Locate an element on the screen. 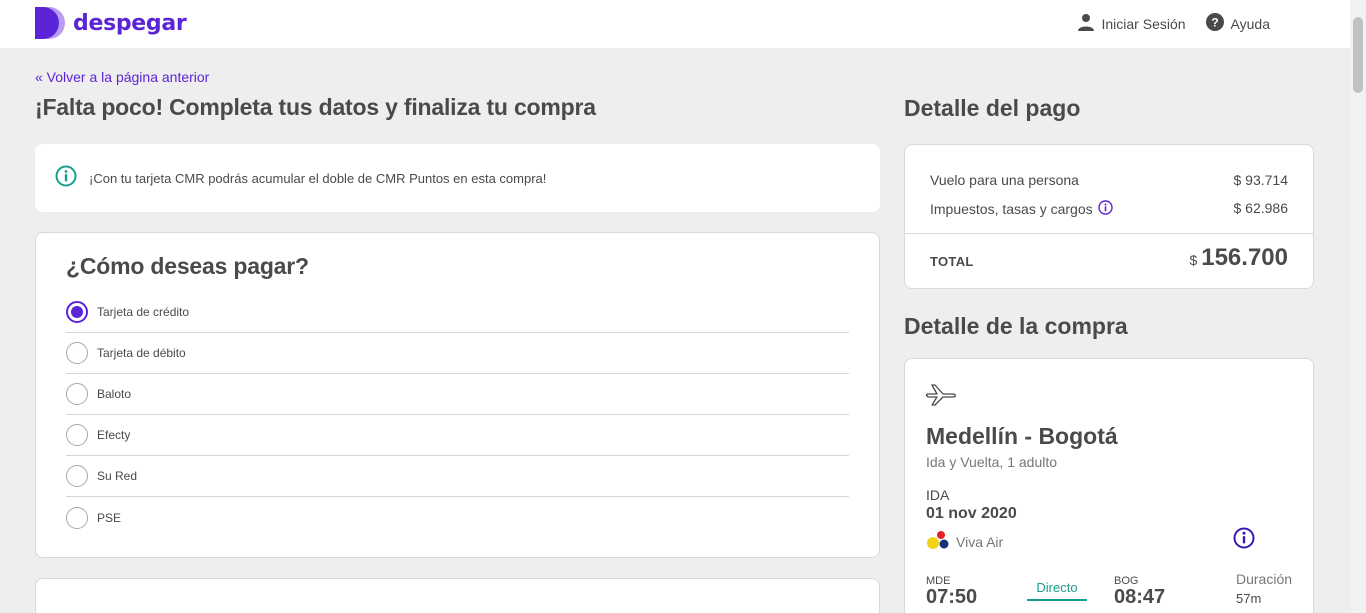  login-button: Iniciar Sesión is located at coordinates (1131, 23).